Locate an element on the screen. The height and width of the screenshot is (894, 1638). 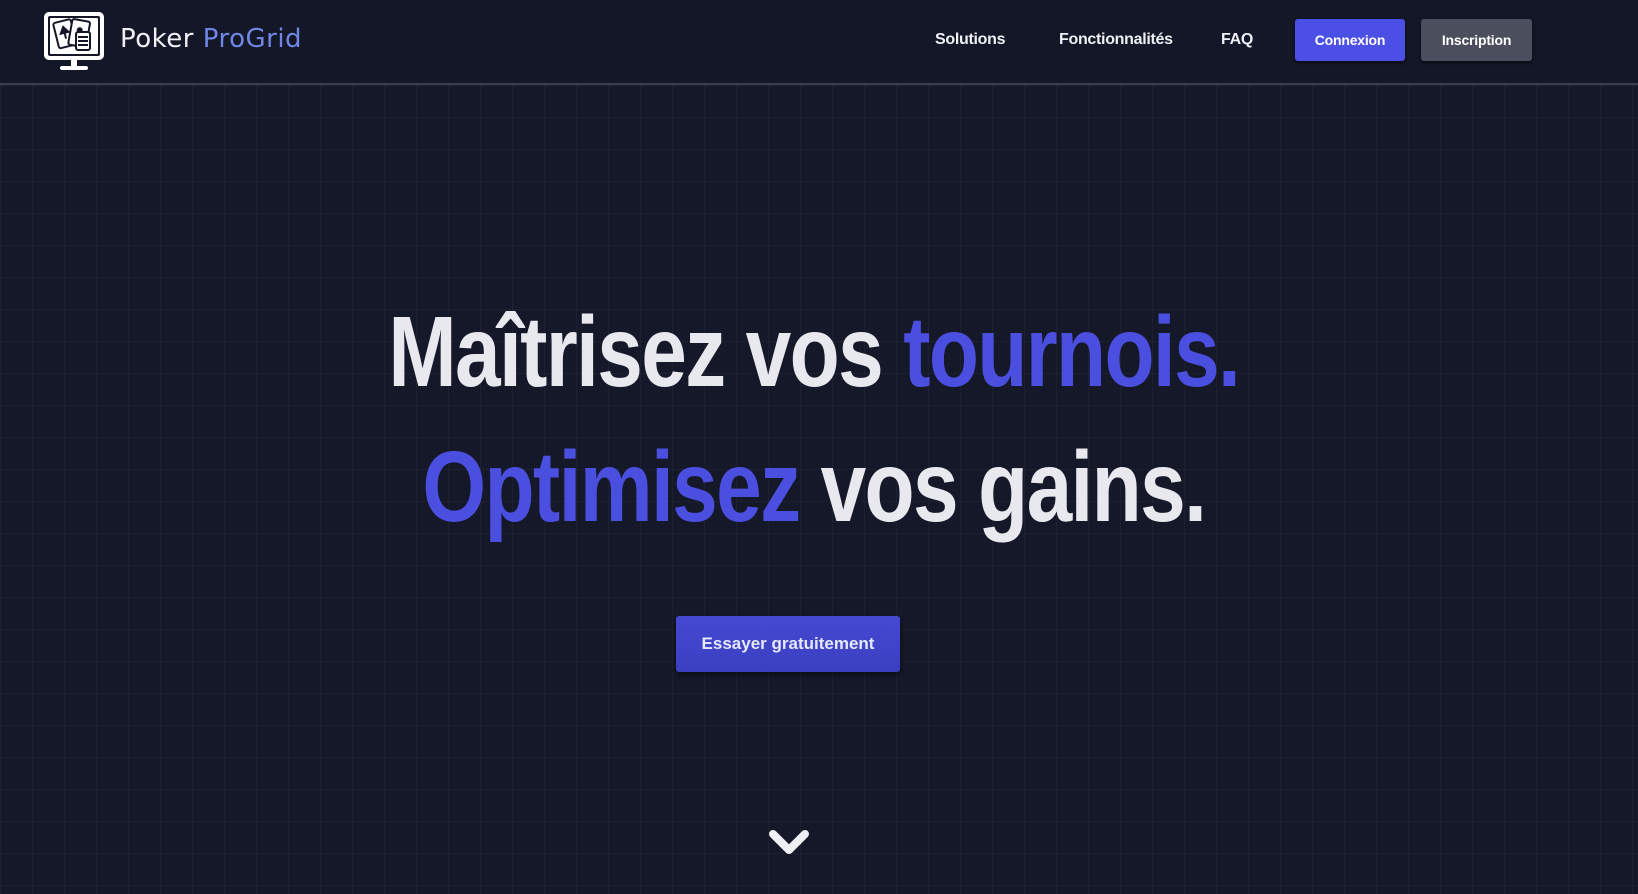
hero-line2-plain: vos gains. is located at coordinates (1013, 487).